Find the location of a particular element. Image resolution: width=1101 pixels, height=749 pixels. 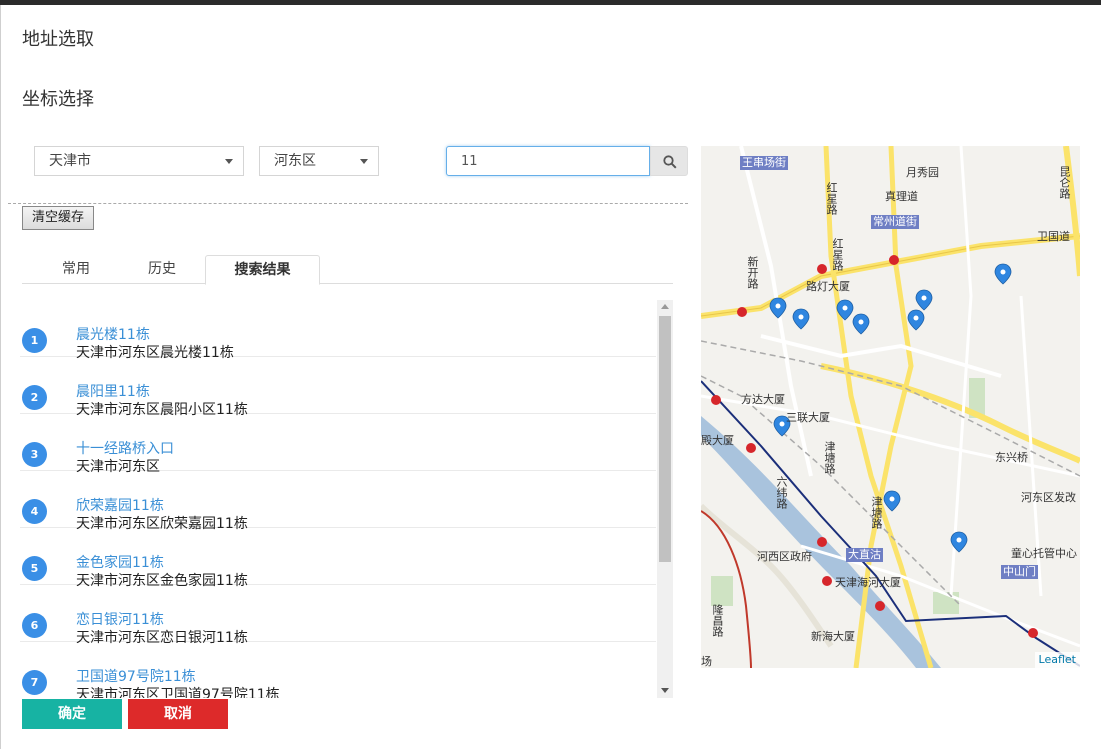

map-label: 常州道街 is located at coordinates (895, 222).